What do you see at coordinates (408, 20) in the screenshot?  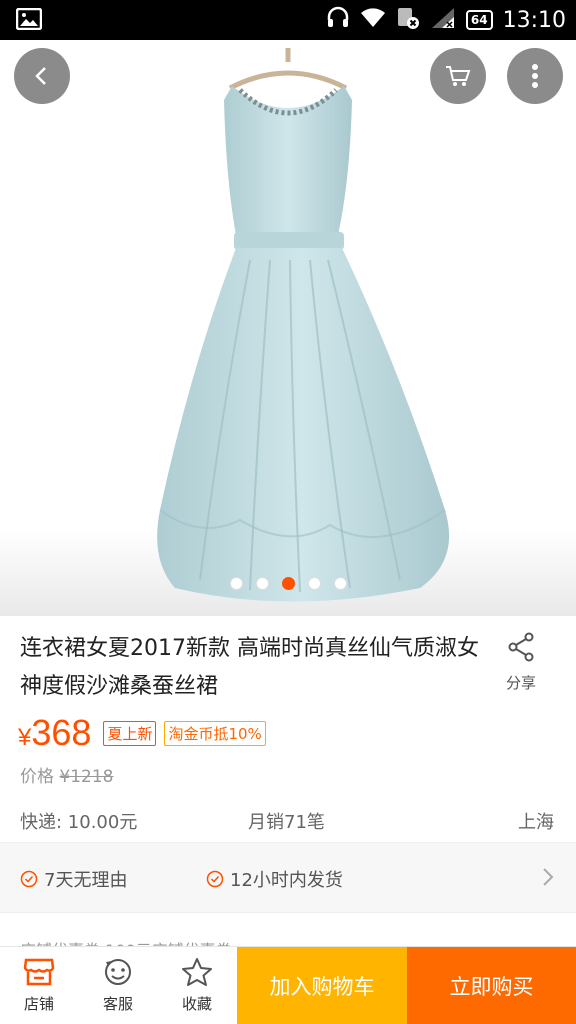 I see `sim-off-icon` at bounding box center [408, 20].